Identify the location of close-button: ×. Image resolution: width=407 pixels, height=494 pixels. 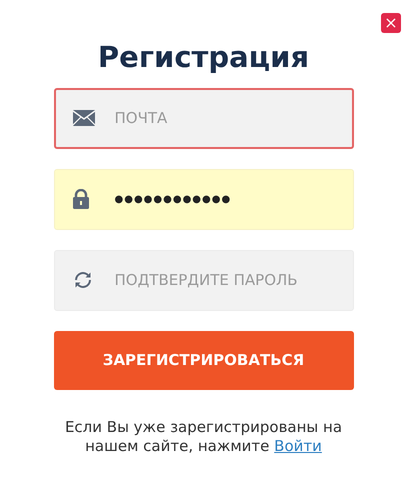
(391, 23).